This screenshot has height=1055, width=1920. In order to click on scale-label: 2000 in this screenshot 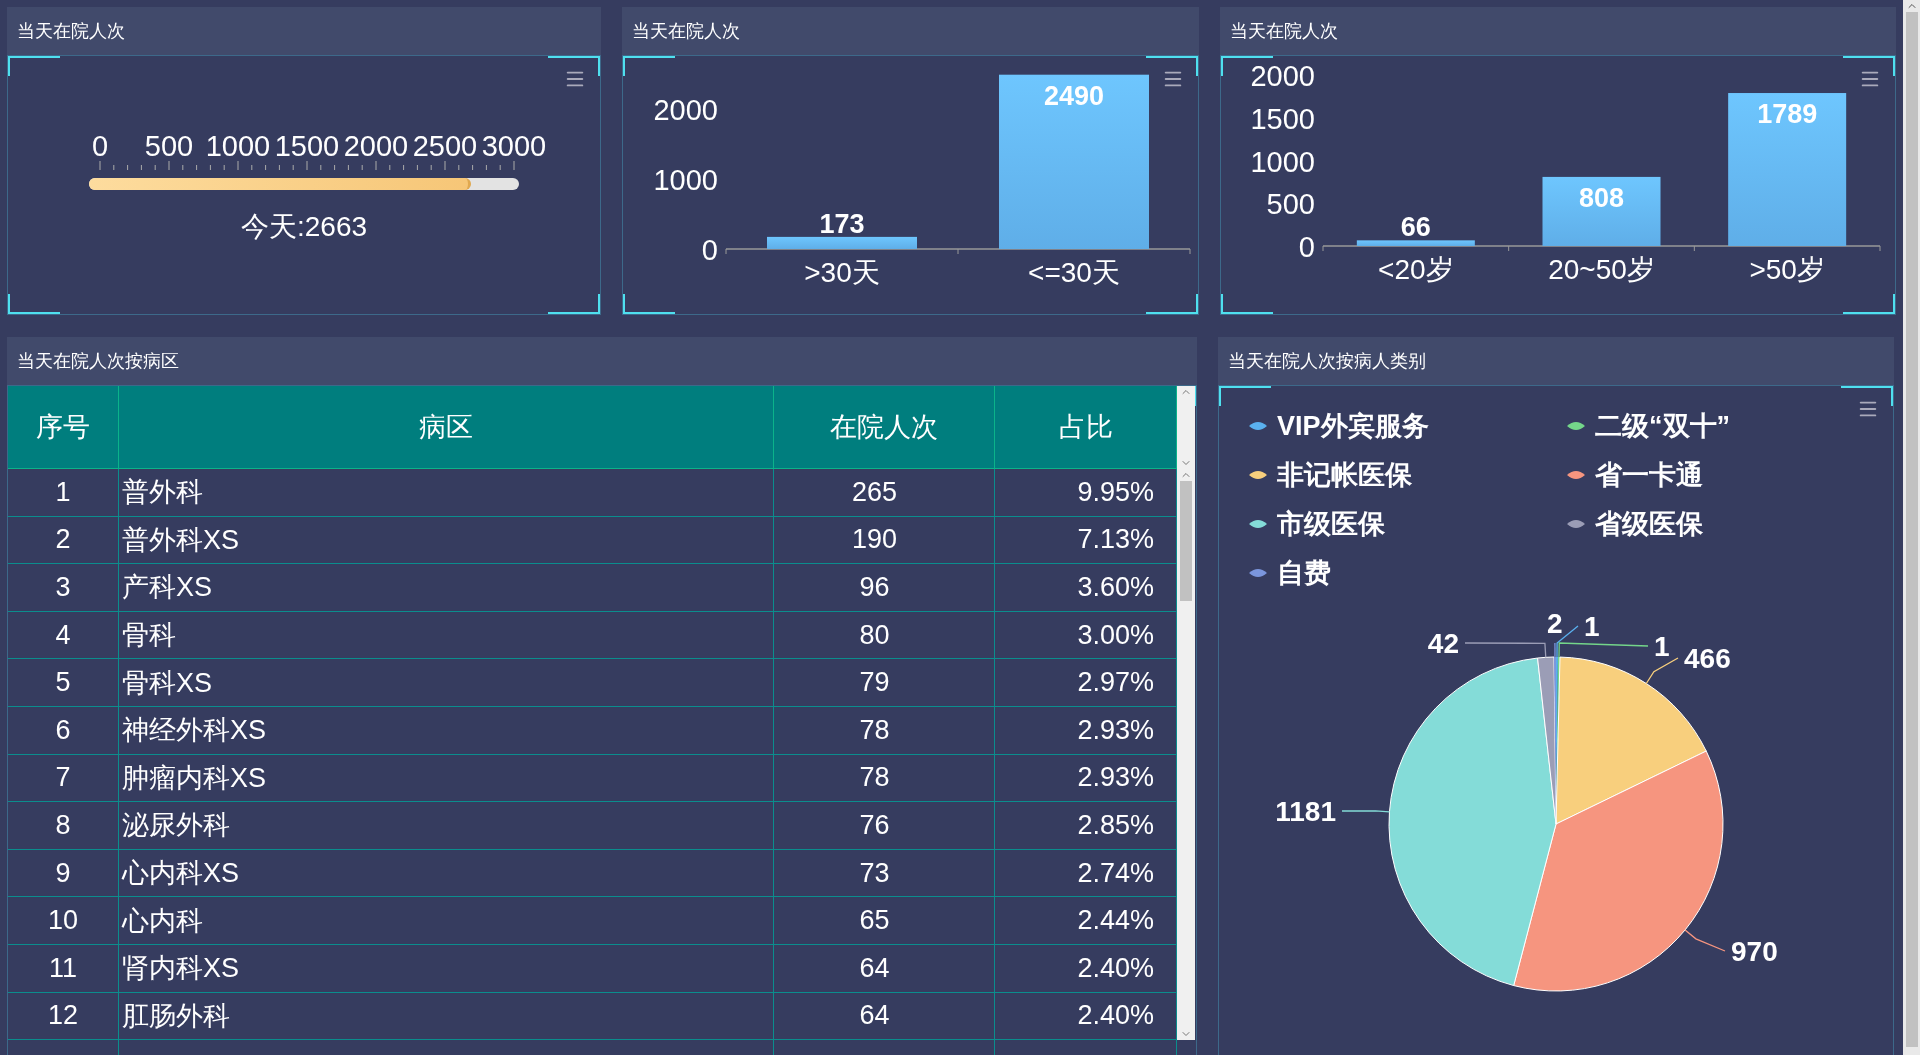, I will do `click(376, 146)`.